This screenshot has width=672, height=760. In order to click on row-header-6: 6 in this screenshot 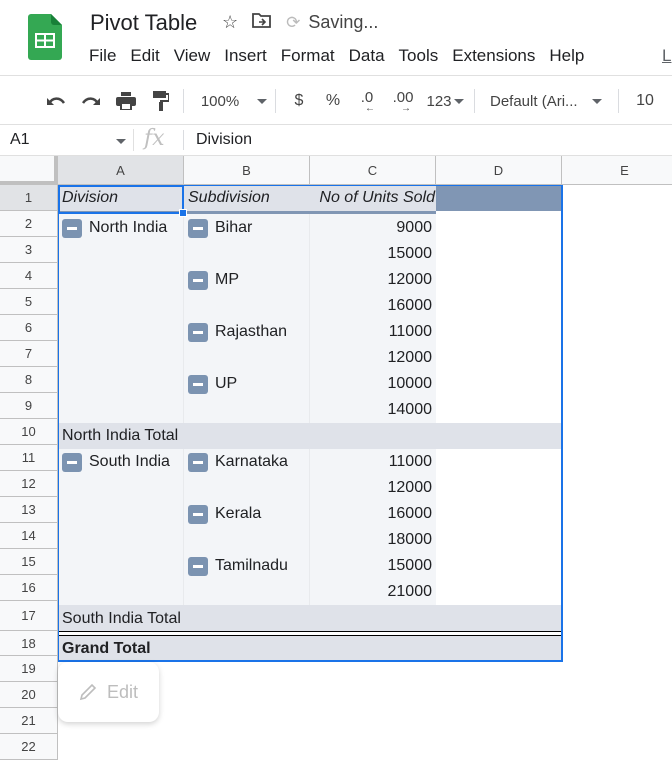, I will do `click(29, 328)`.